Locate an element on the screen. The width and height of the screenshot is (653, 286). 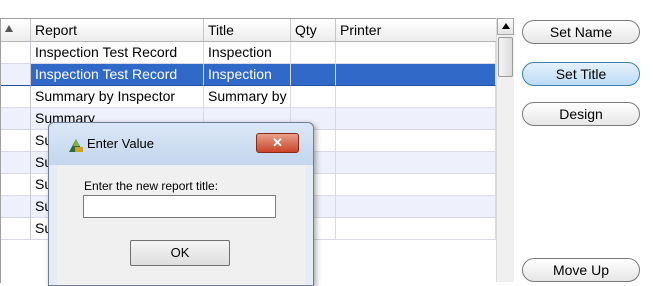
column-header-report: Report is located at coordinates (117, 30).